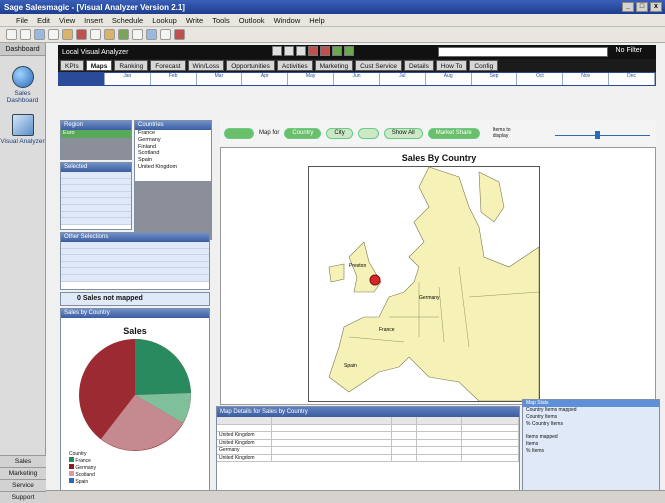  What do you see at coordinates (95, 34) in the screenshot?
I see `calendar-icon` at bounding box center [95, 34].